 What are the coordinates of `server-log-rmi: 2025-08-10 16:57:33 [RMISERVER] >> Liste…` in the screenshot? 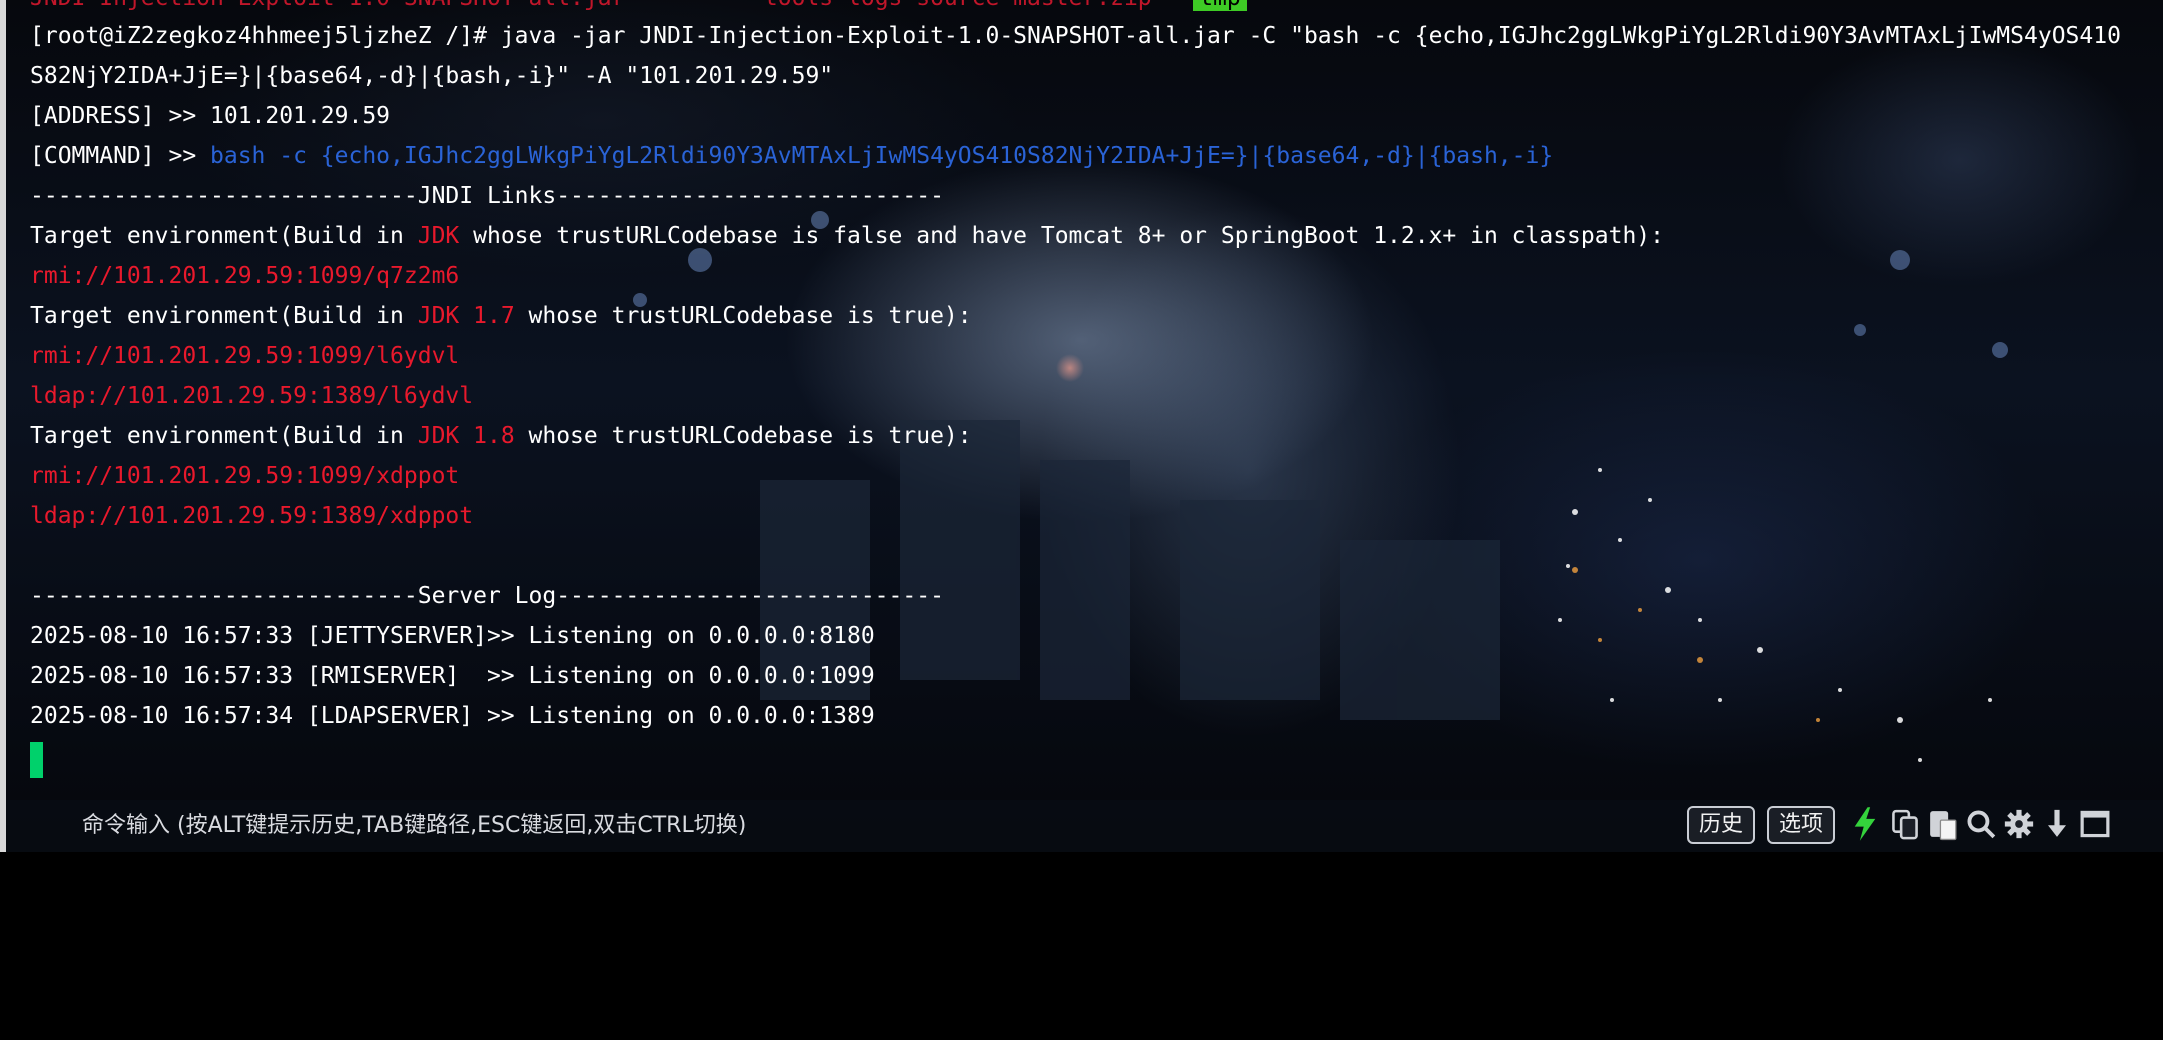 It's located at (452, 676).